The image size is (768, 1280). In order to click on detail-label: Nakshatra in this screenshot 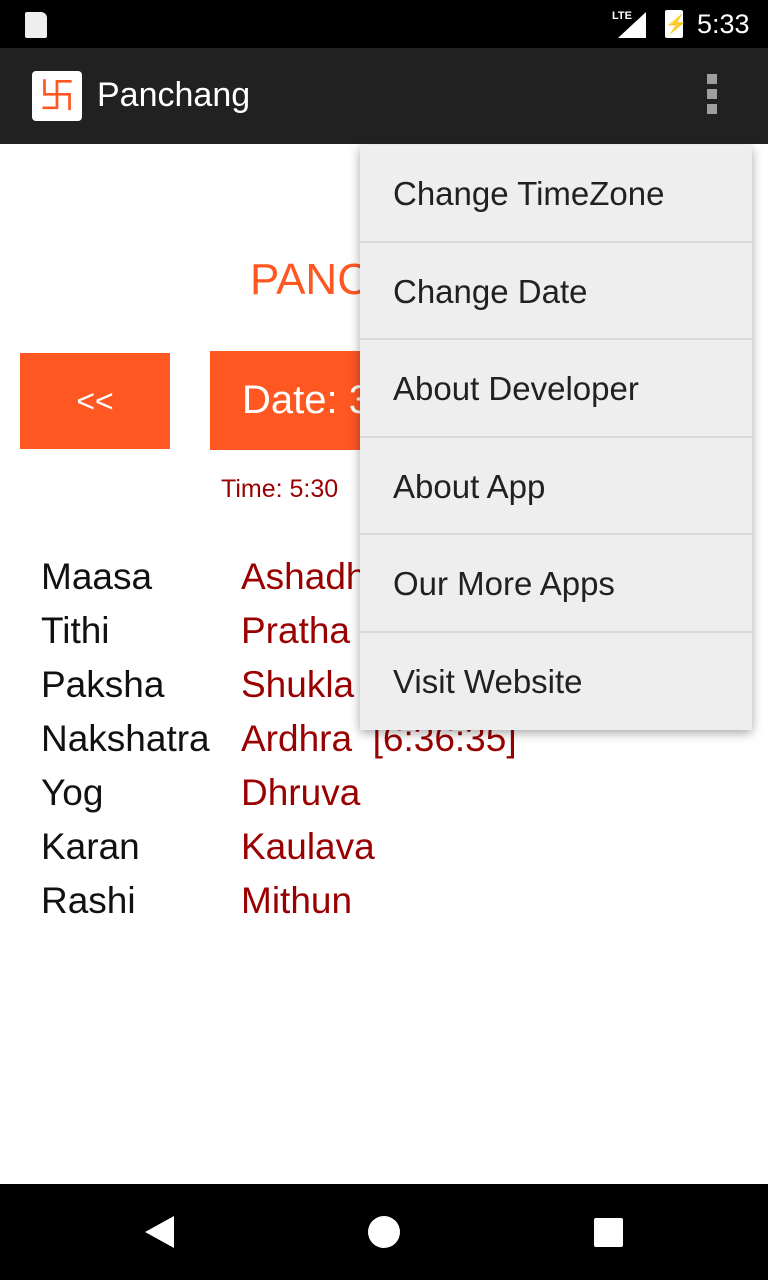, I will do `click(125, 738)`.